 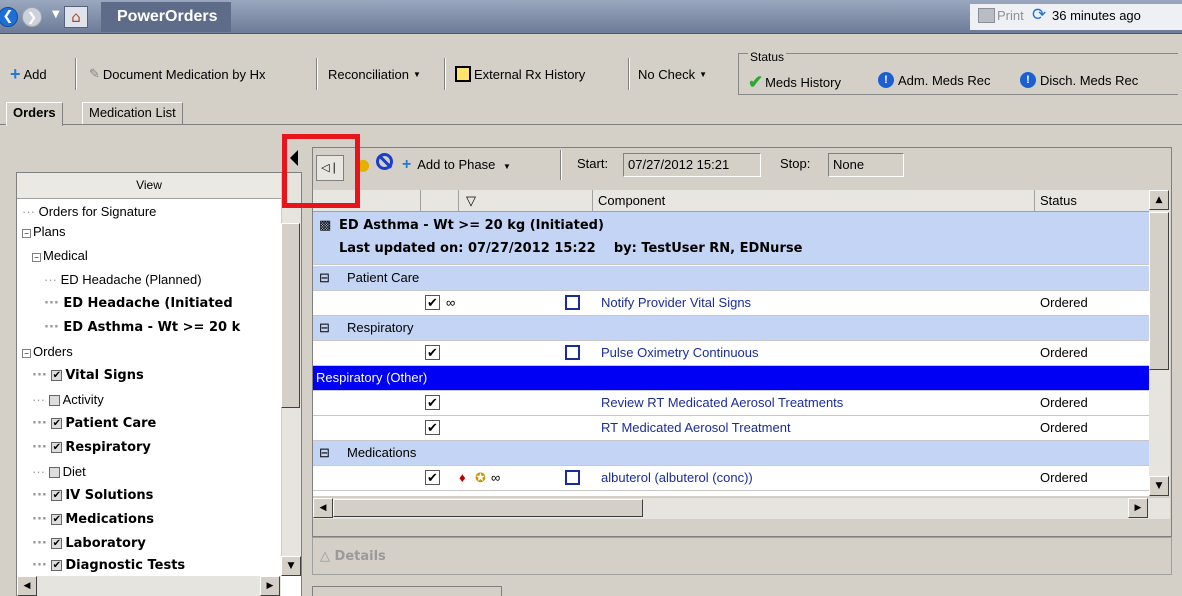 What do you see at coordinates (672, 74) in the screenshot?
I see `no-check-dropdown: No Check ▼` at bounding box center [672, 74].